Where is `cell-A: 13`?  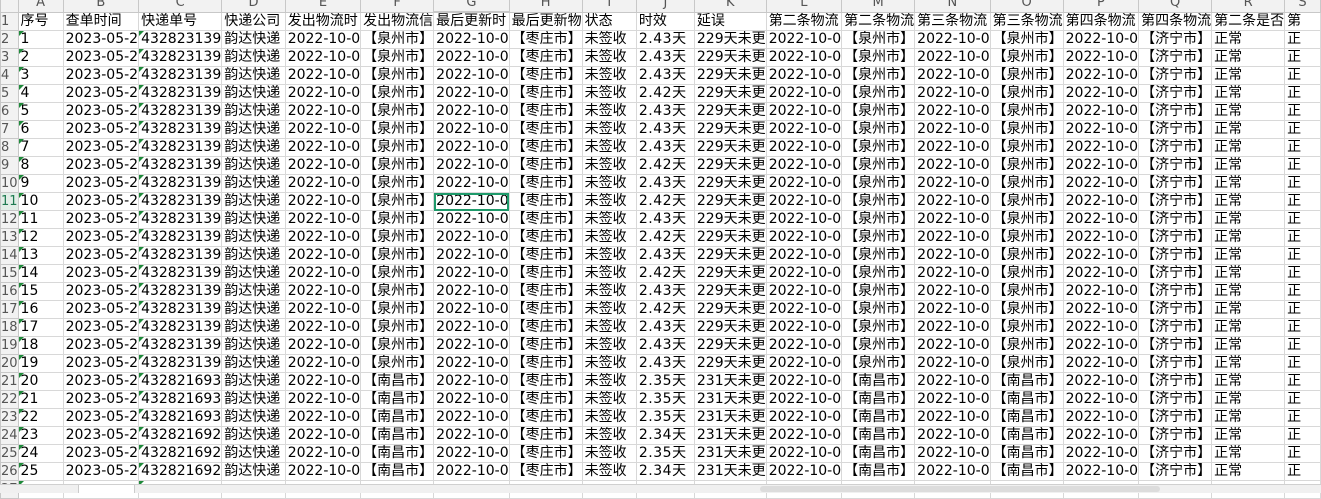
cell-A: 13 is located at coordinates (40, 255).